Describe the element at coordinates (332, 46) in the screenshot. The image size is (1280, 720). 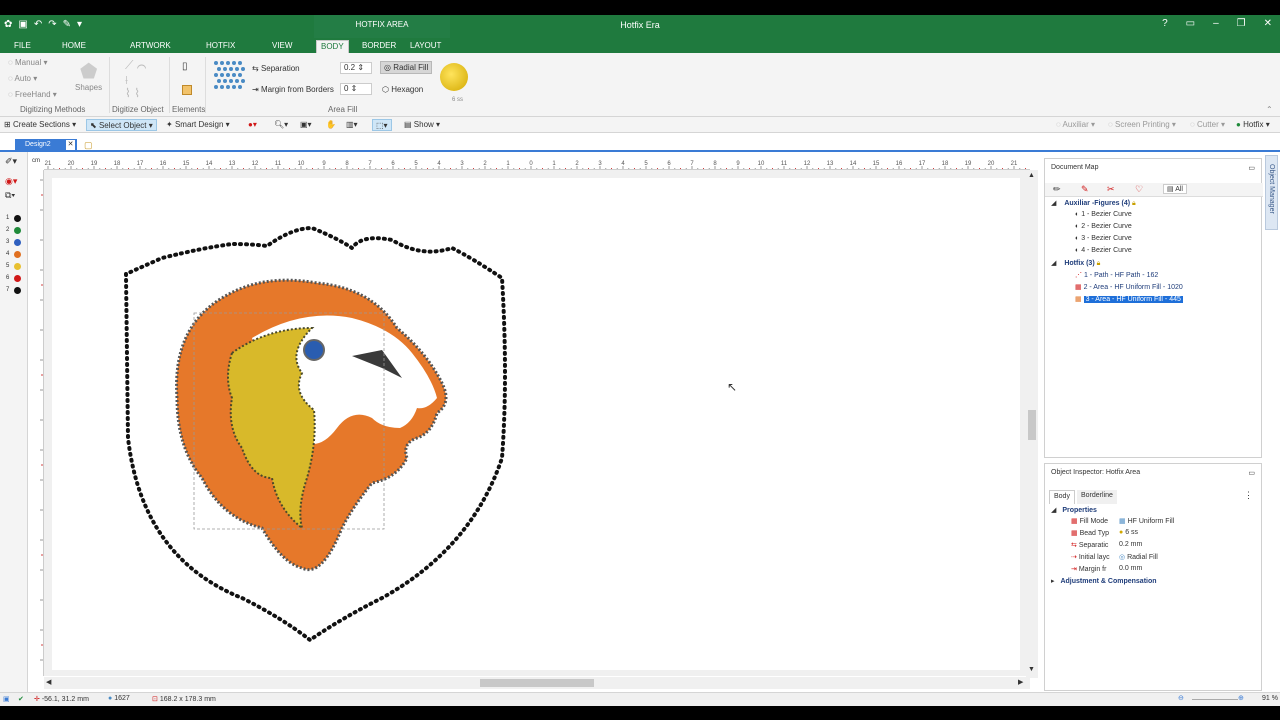
I see `tab-body: BODY` at that location.